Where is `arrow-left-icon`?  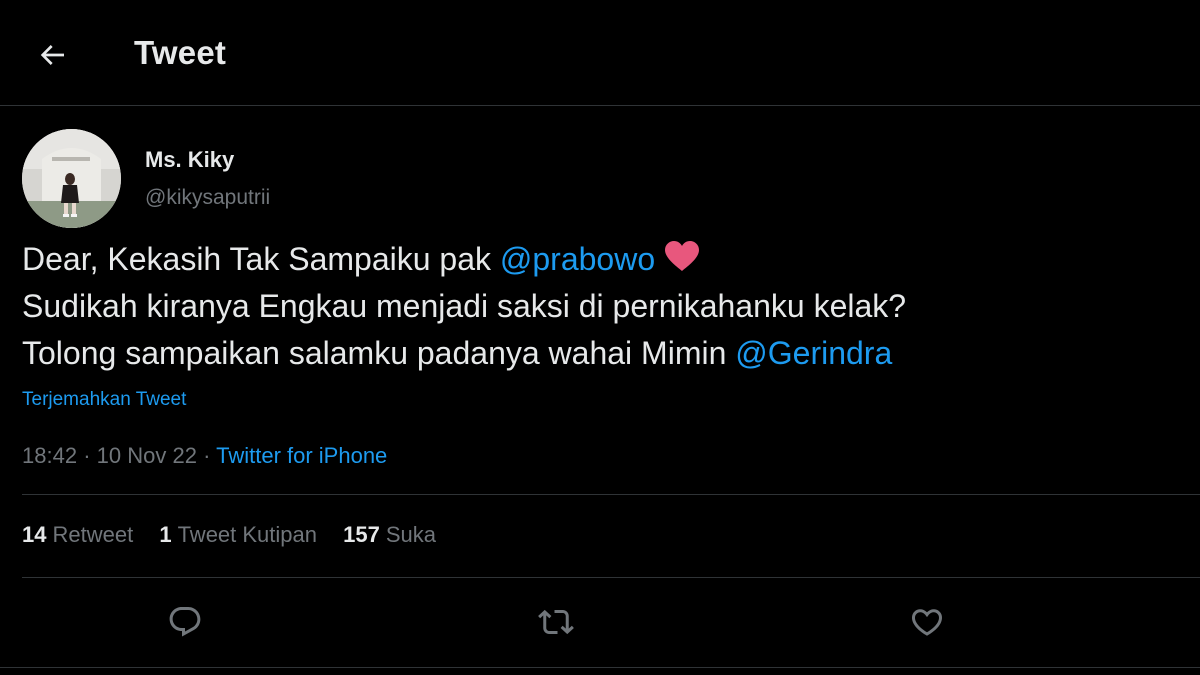 arrow-left-icon is located at coordinates (52, 55).